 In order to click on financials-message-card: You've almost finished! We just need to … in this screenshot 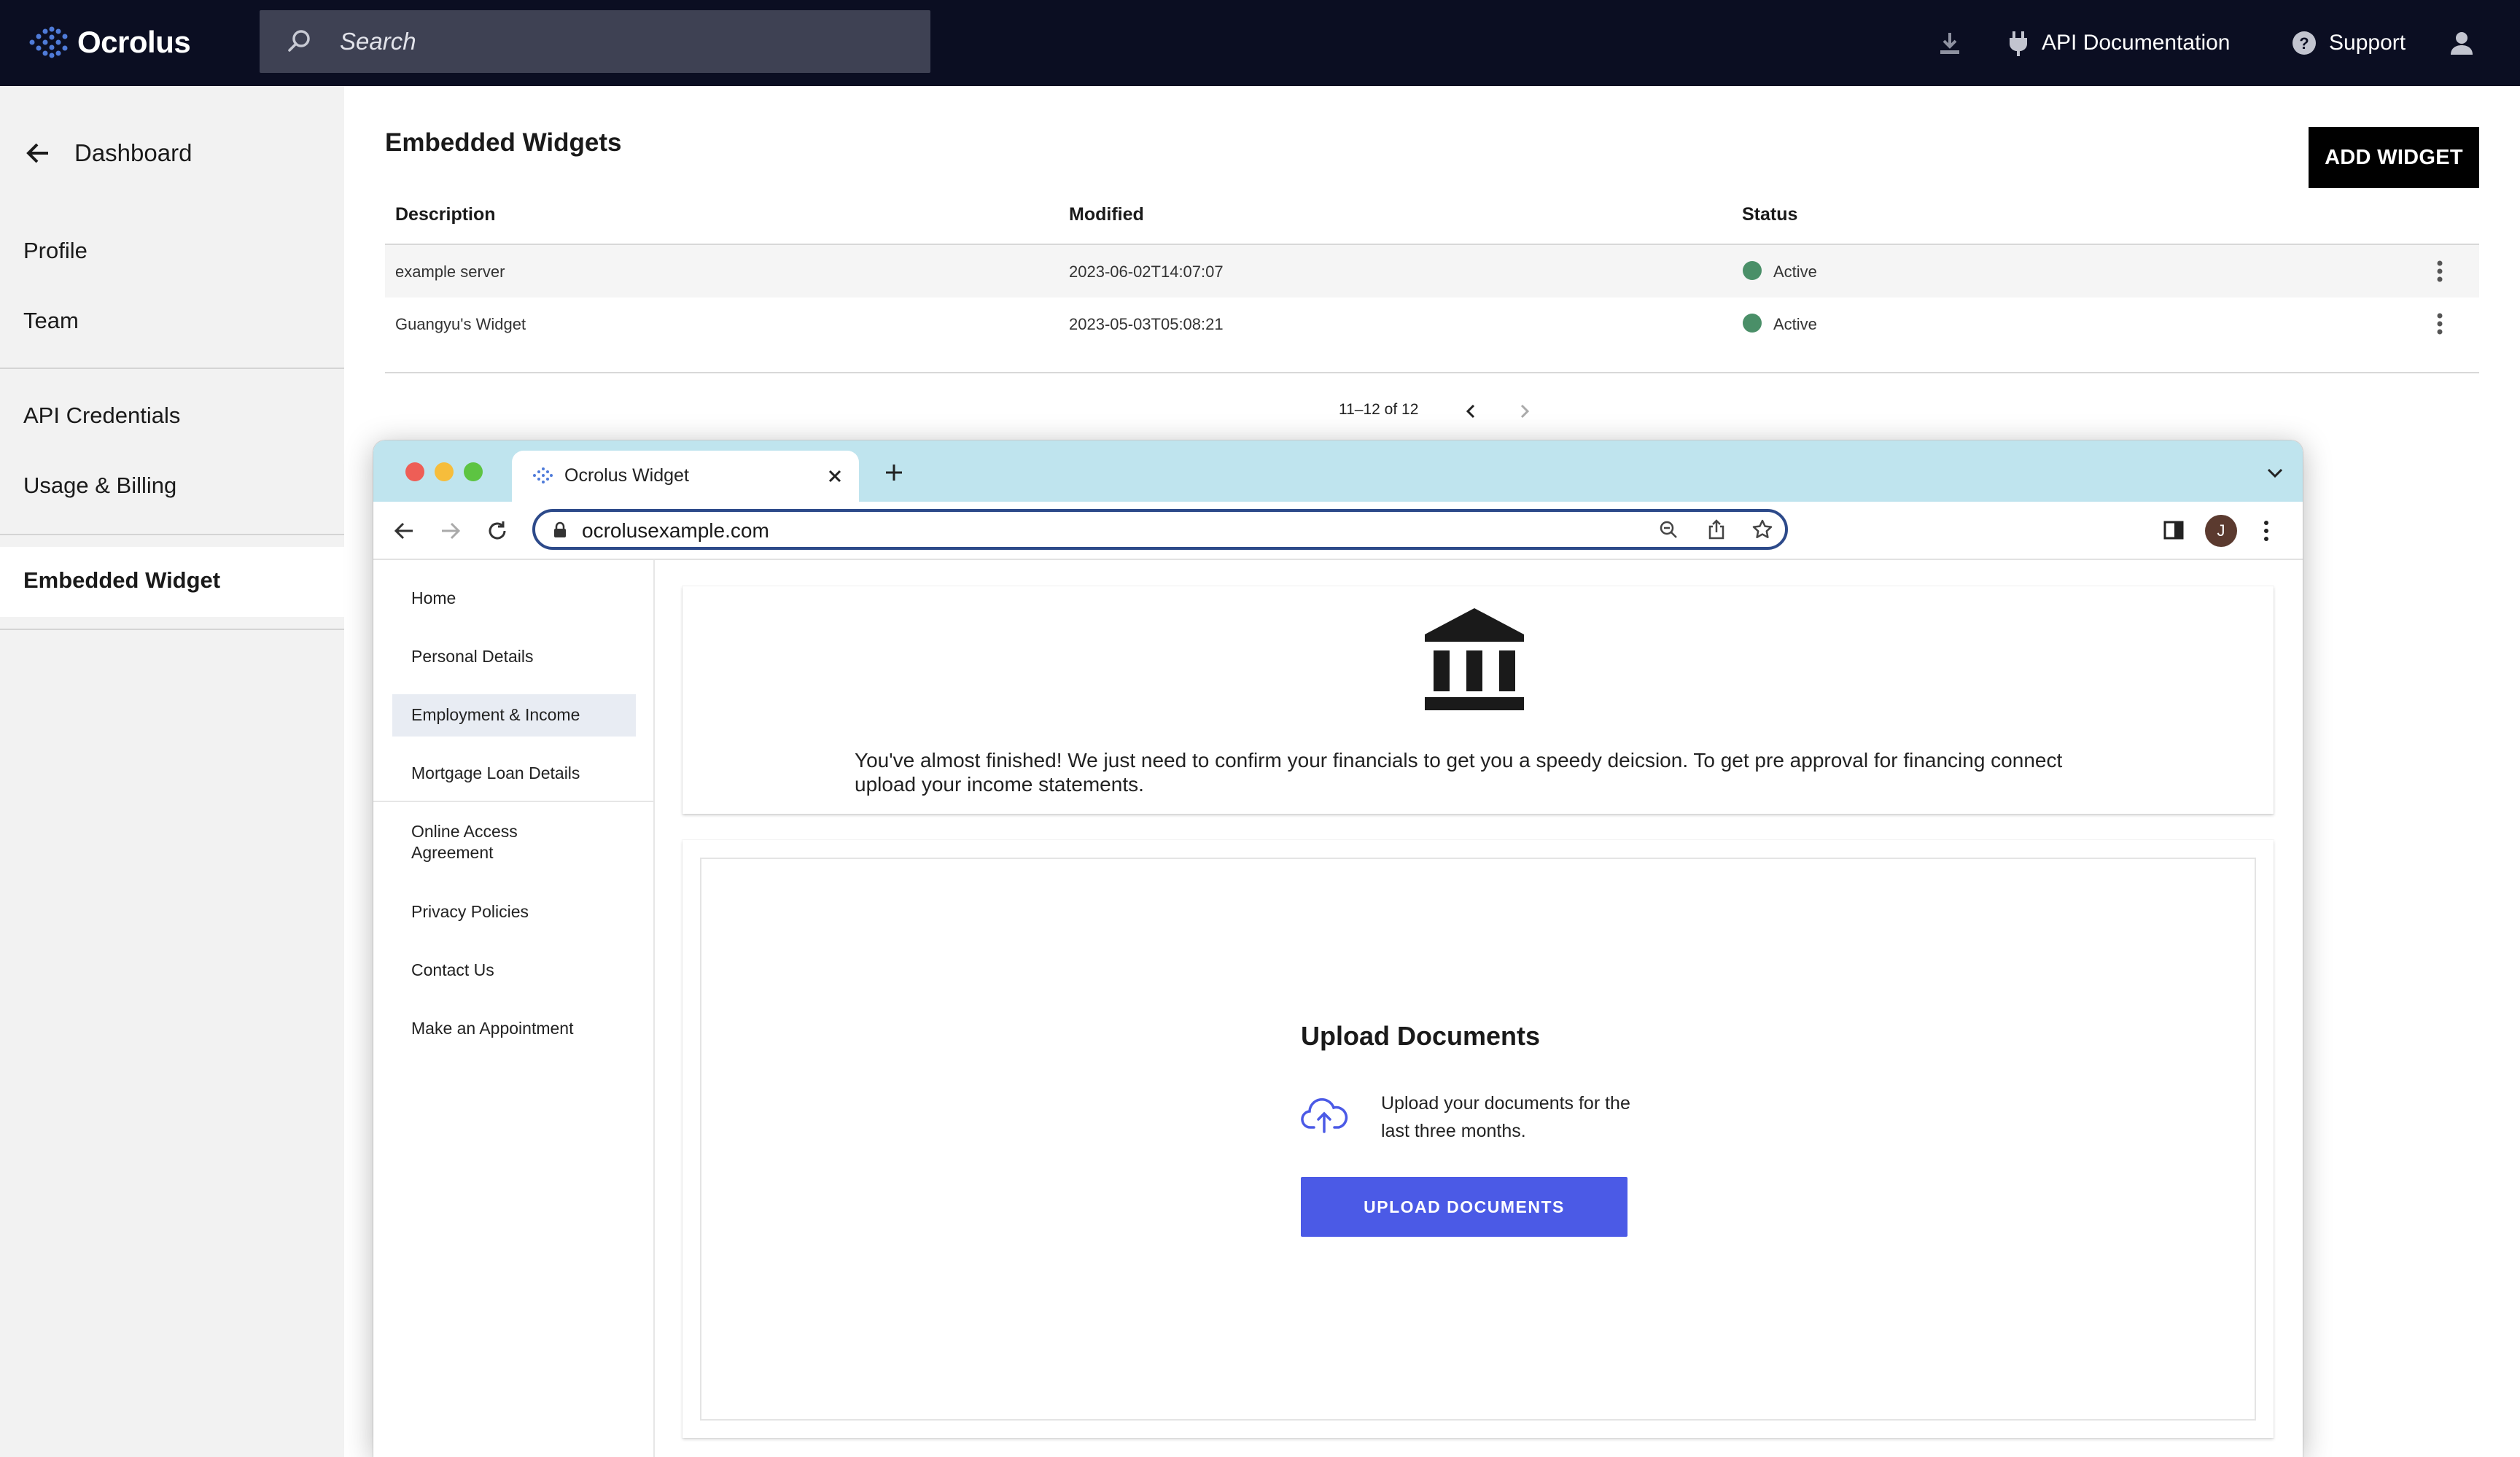, I will do `click(1478, 700)`.